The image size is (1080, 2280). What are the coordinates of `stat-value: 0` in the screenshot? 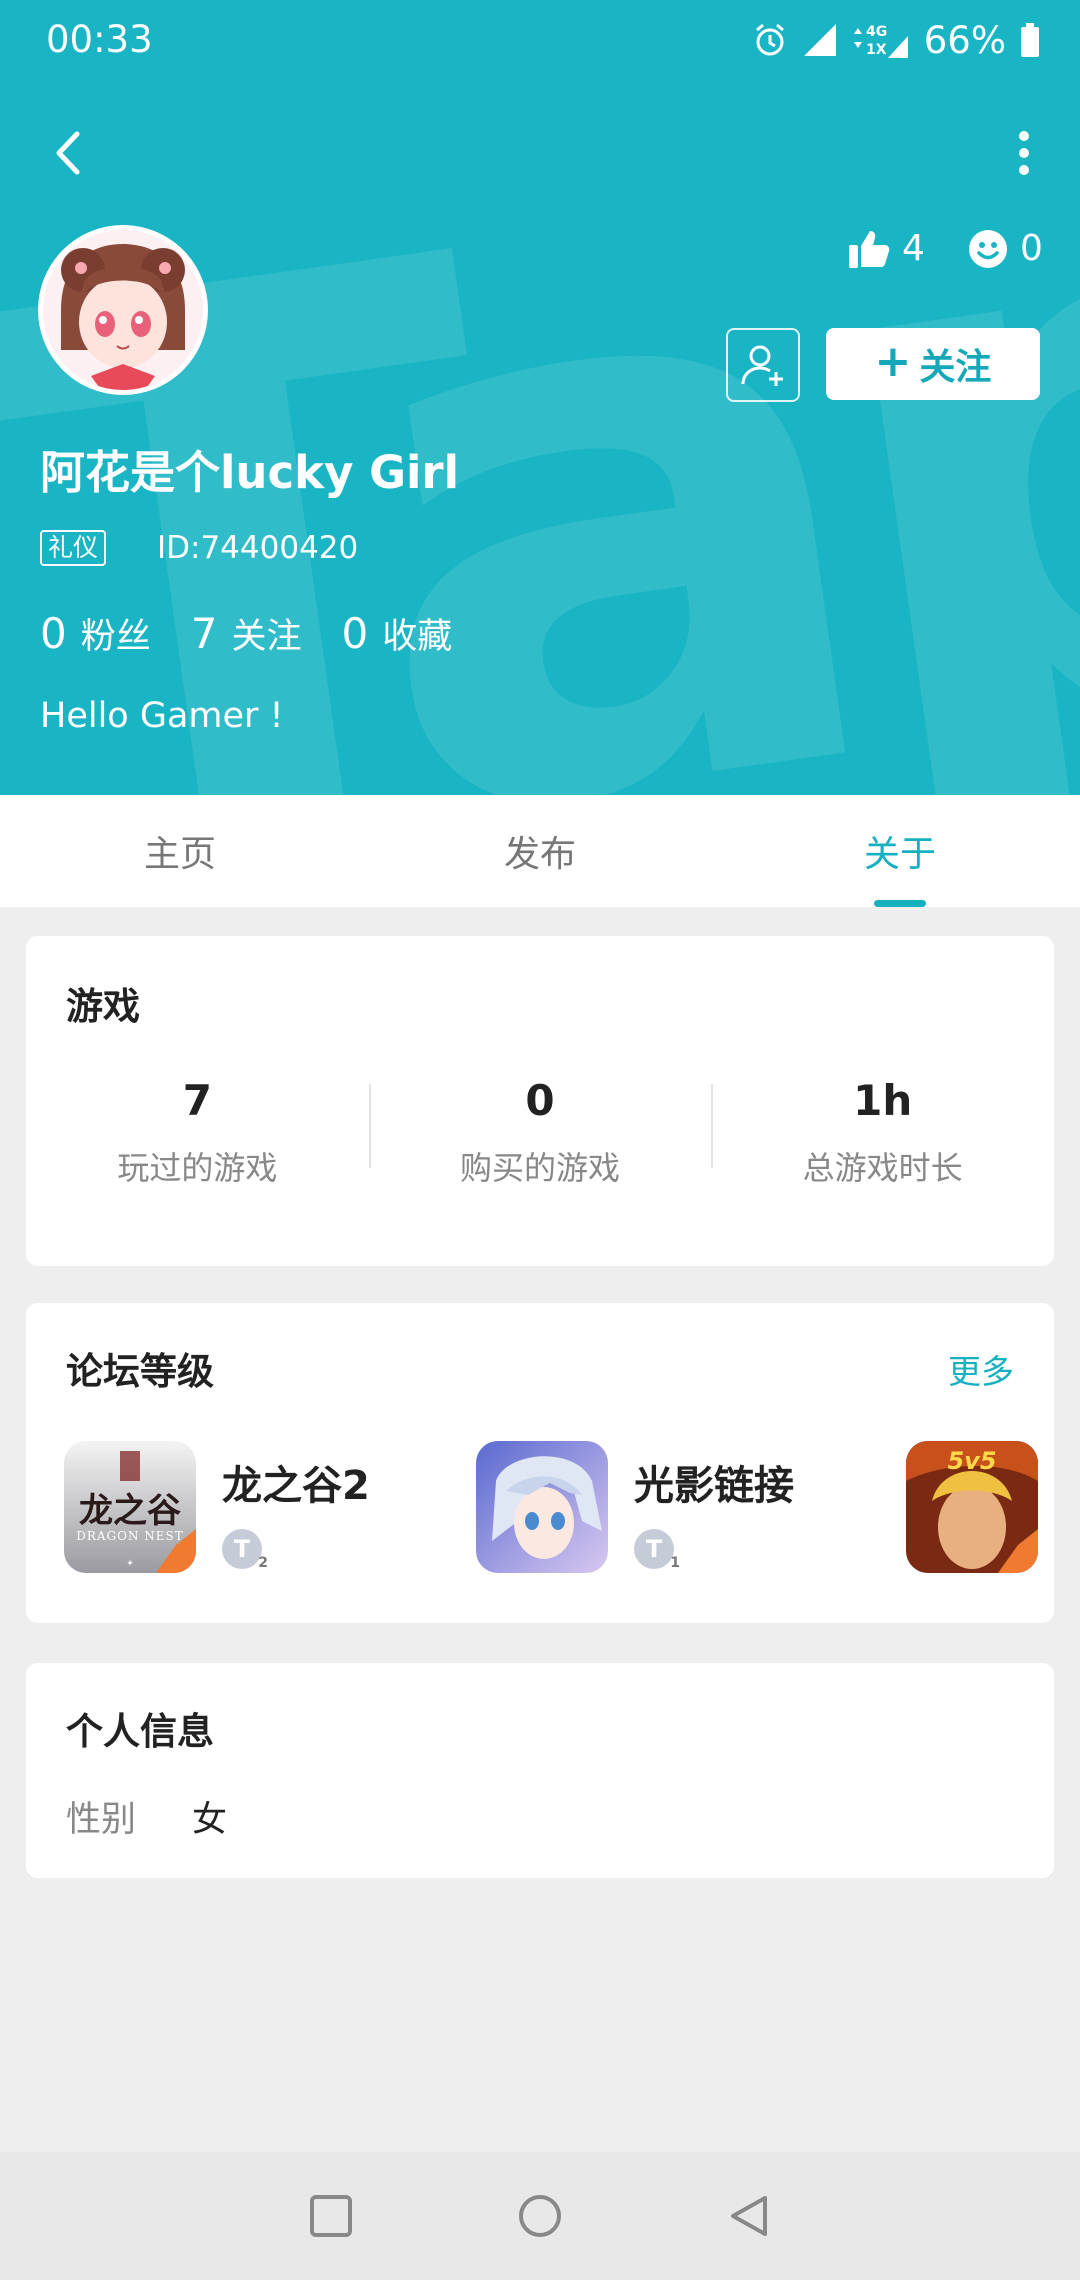 It's located at (540, 1100).